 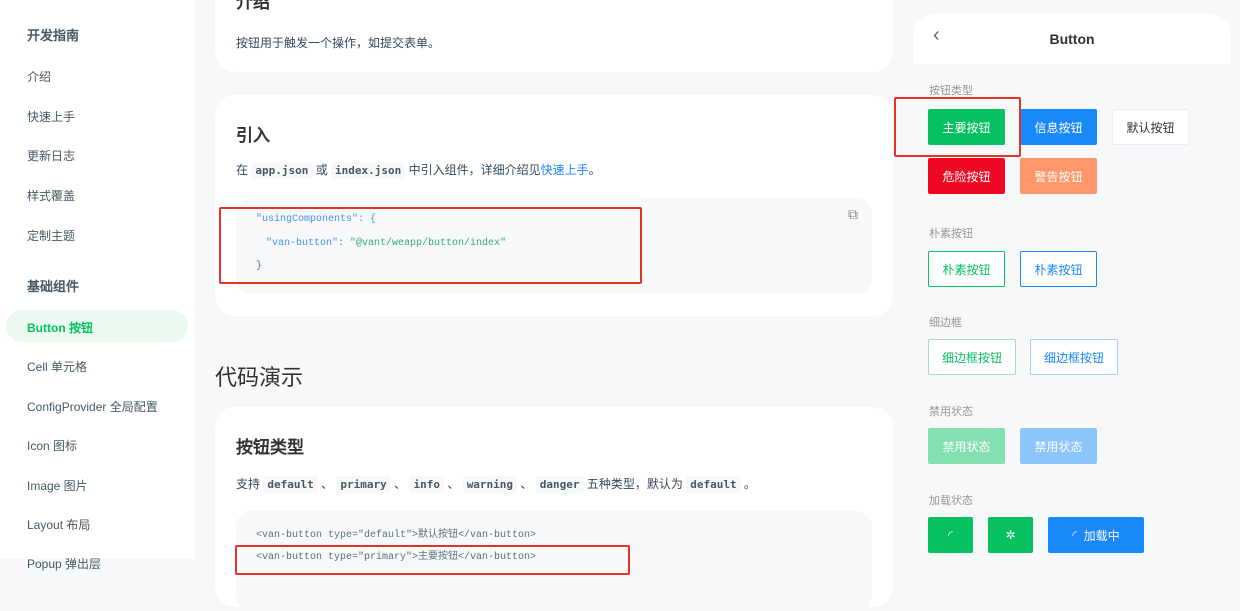 What do you see at coordinates (51, 235) in the screenshot?
I see `nav-item-theme: 定制主题` at bounding box center [51, 235].